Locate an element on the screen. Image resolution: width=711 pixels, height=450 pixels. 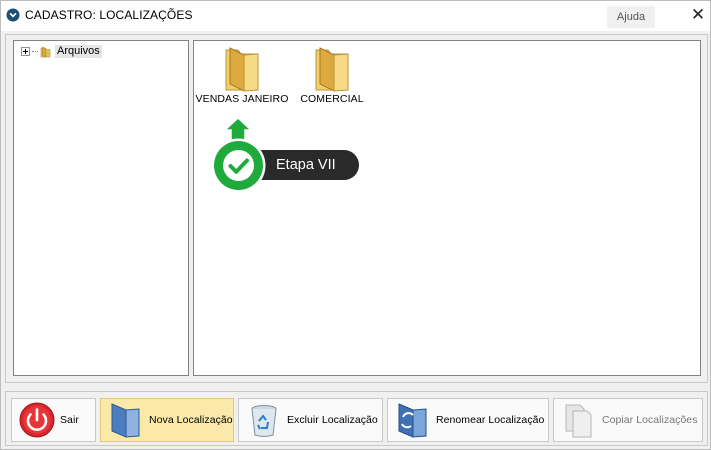
button-label: Sair is located at coordinates (69, 420).